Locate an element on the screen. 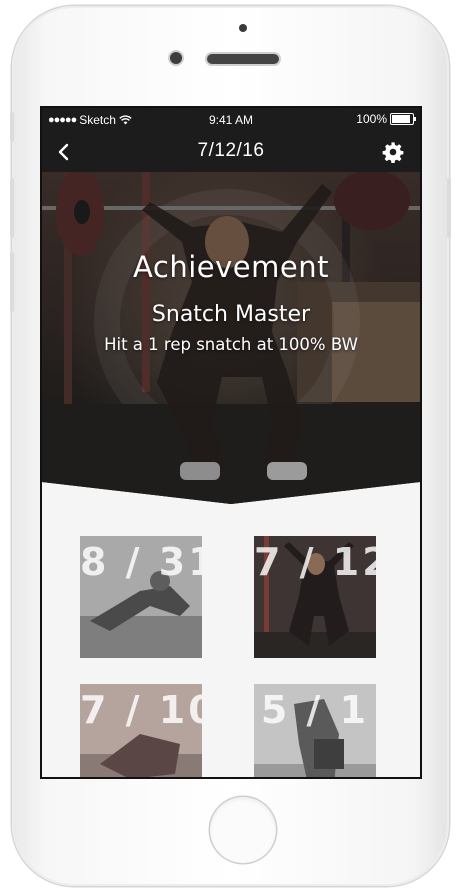  mute-switch is located at coordinates (12, 127).